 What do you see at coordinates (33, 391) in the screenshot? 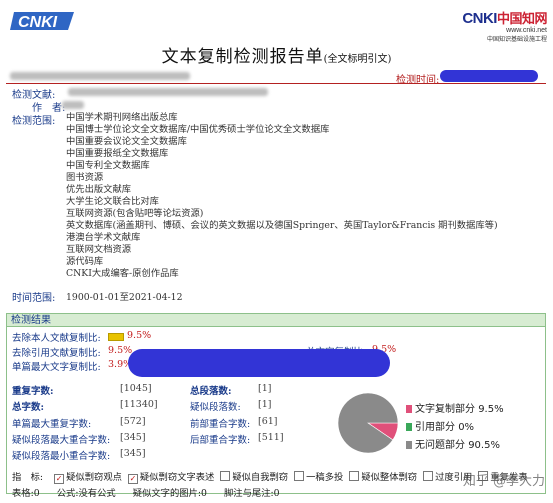
I see `dup-chars-label: 重复字数:` at bounding box center [33, 391].